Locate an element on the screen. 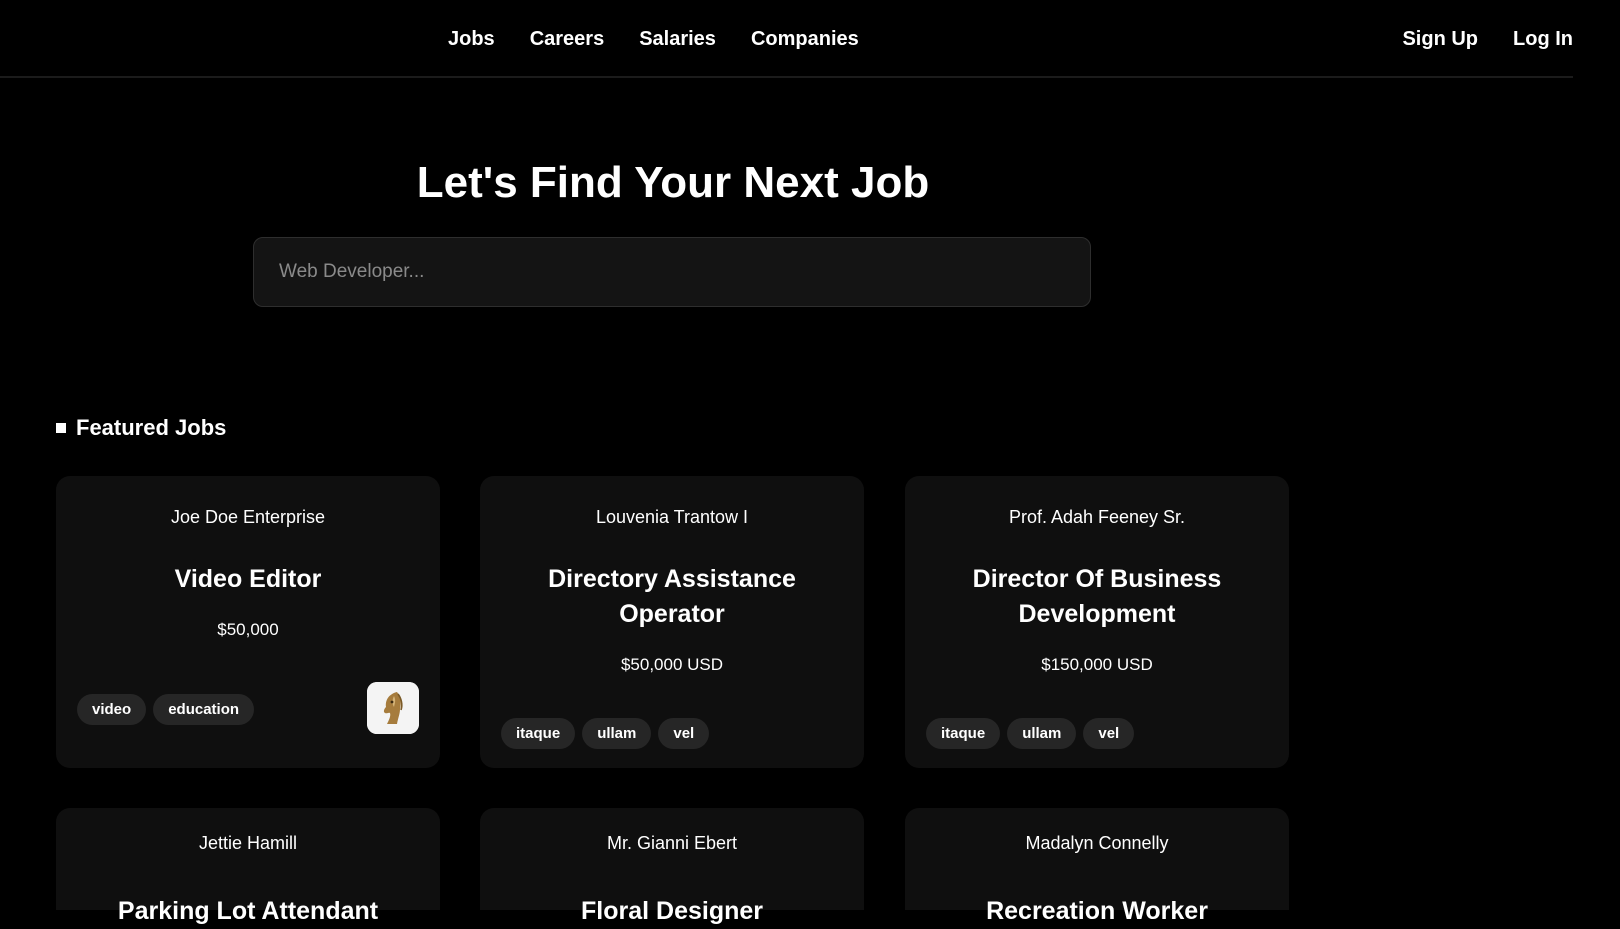 The image size is (1620, 929). main-nav: Jobs Careers Salaries Companies is located at coordinates (653, 39).